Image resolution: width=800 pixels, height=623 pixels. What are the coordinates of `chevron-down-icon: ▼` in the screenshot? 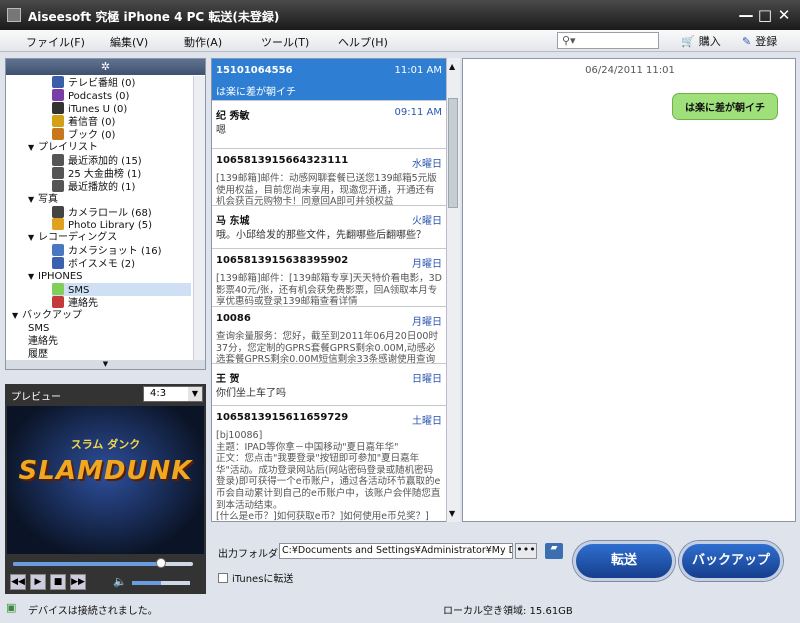 It's located at (452, 513).